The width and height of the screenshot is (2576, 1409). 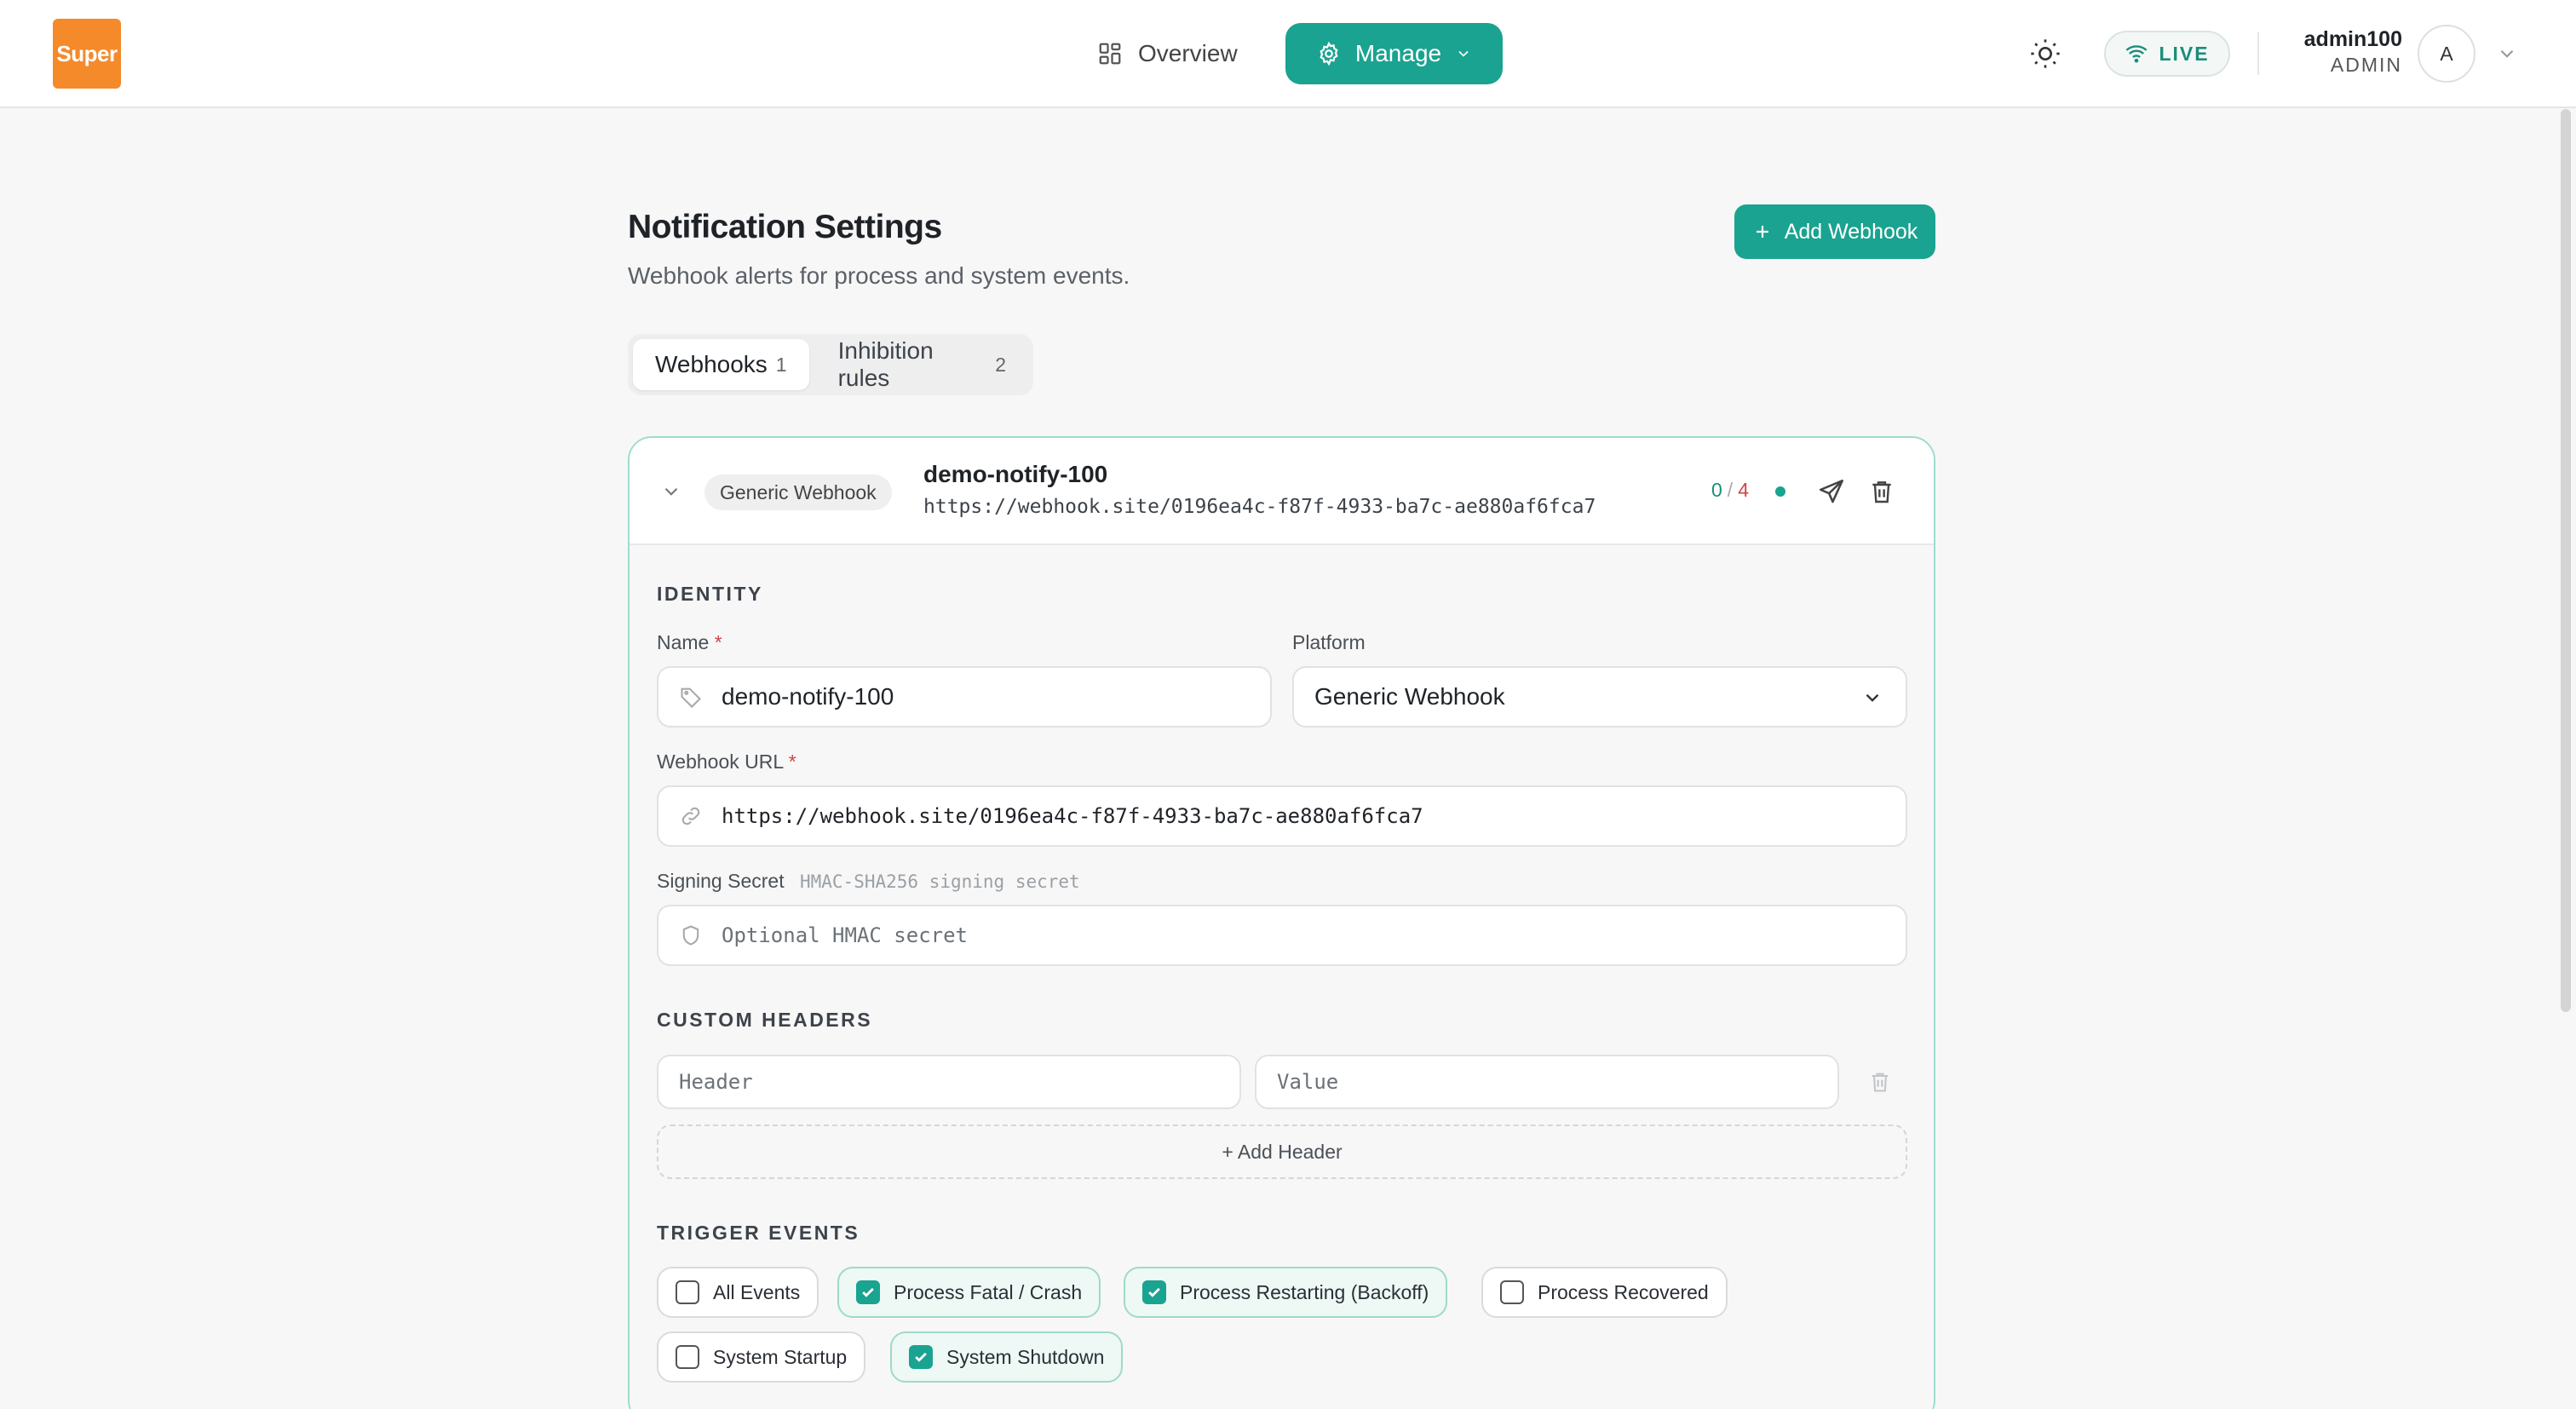 I want to click on plus-icon, so click(x=1762, y=232).